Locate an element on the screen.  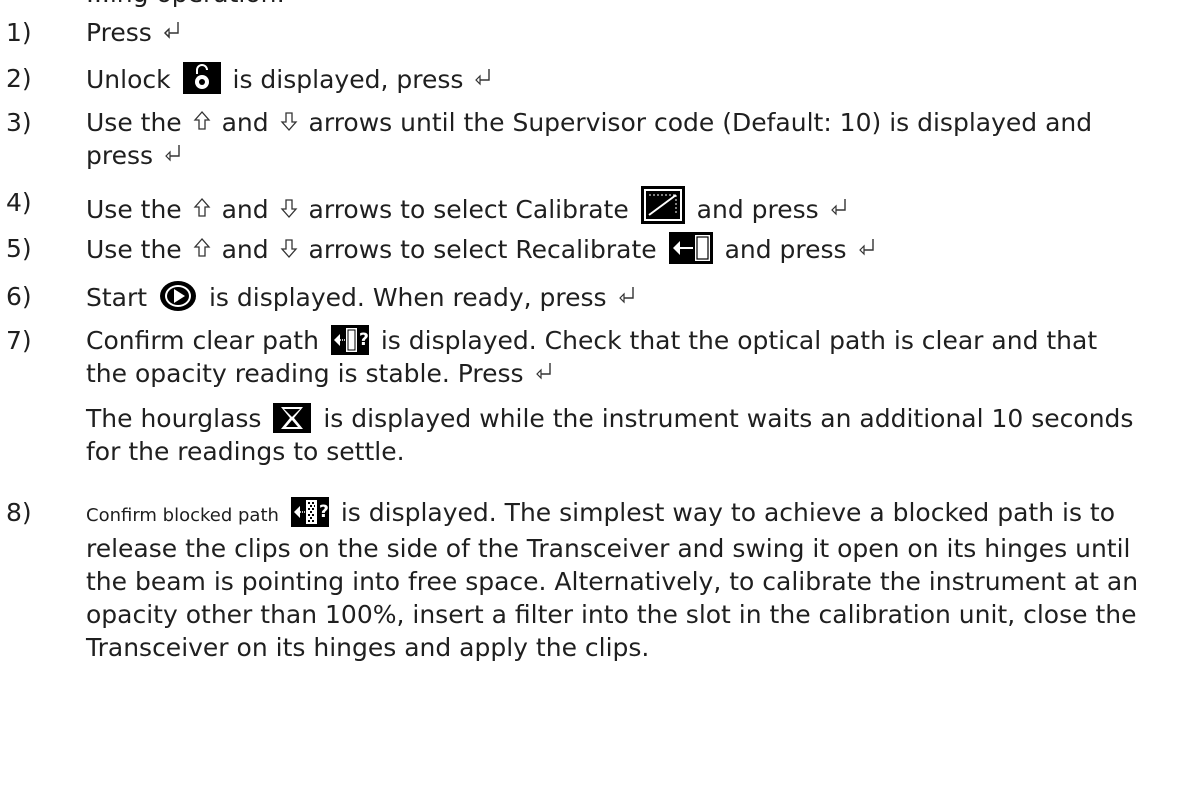
header-fragment: ...ing operation: is located at coordinates (185, 4).